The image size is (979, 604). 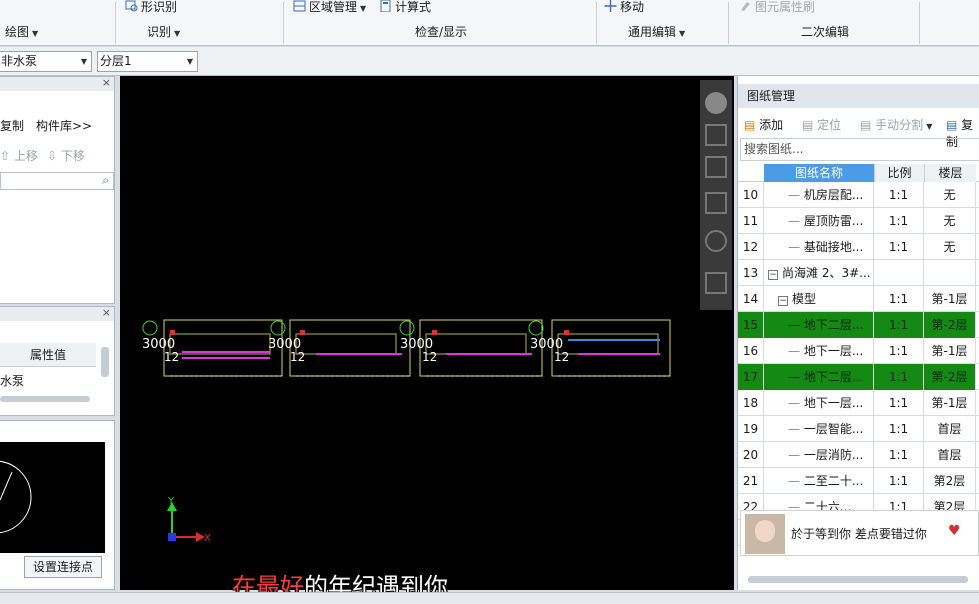 What do you see at coordinates (716, 135) in the screenshot?
I see `cube-icon` at bounding box center [716, 135].